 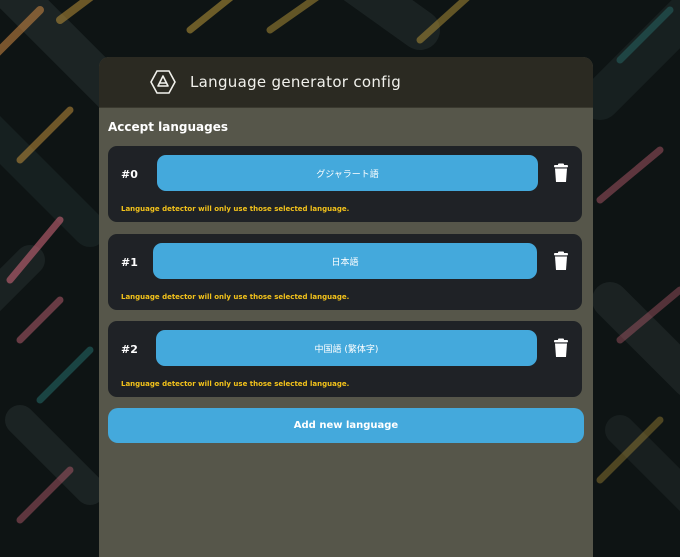 I want to click on panel-header: Language generator config, so click(x=346, y=82).